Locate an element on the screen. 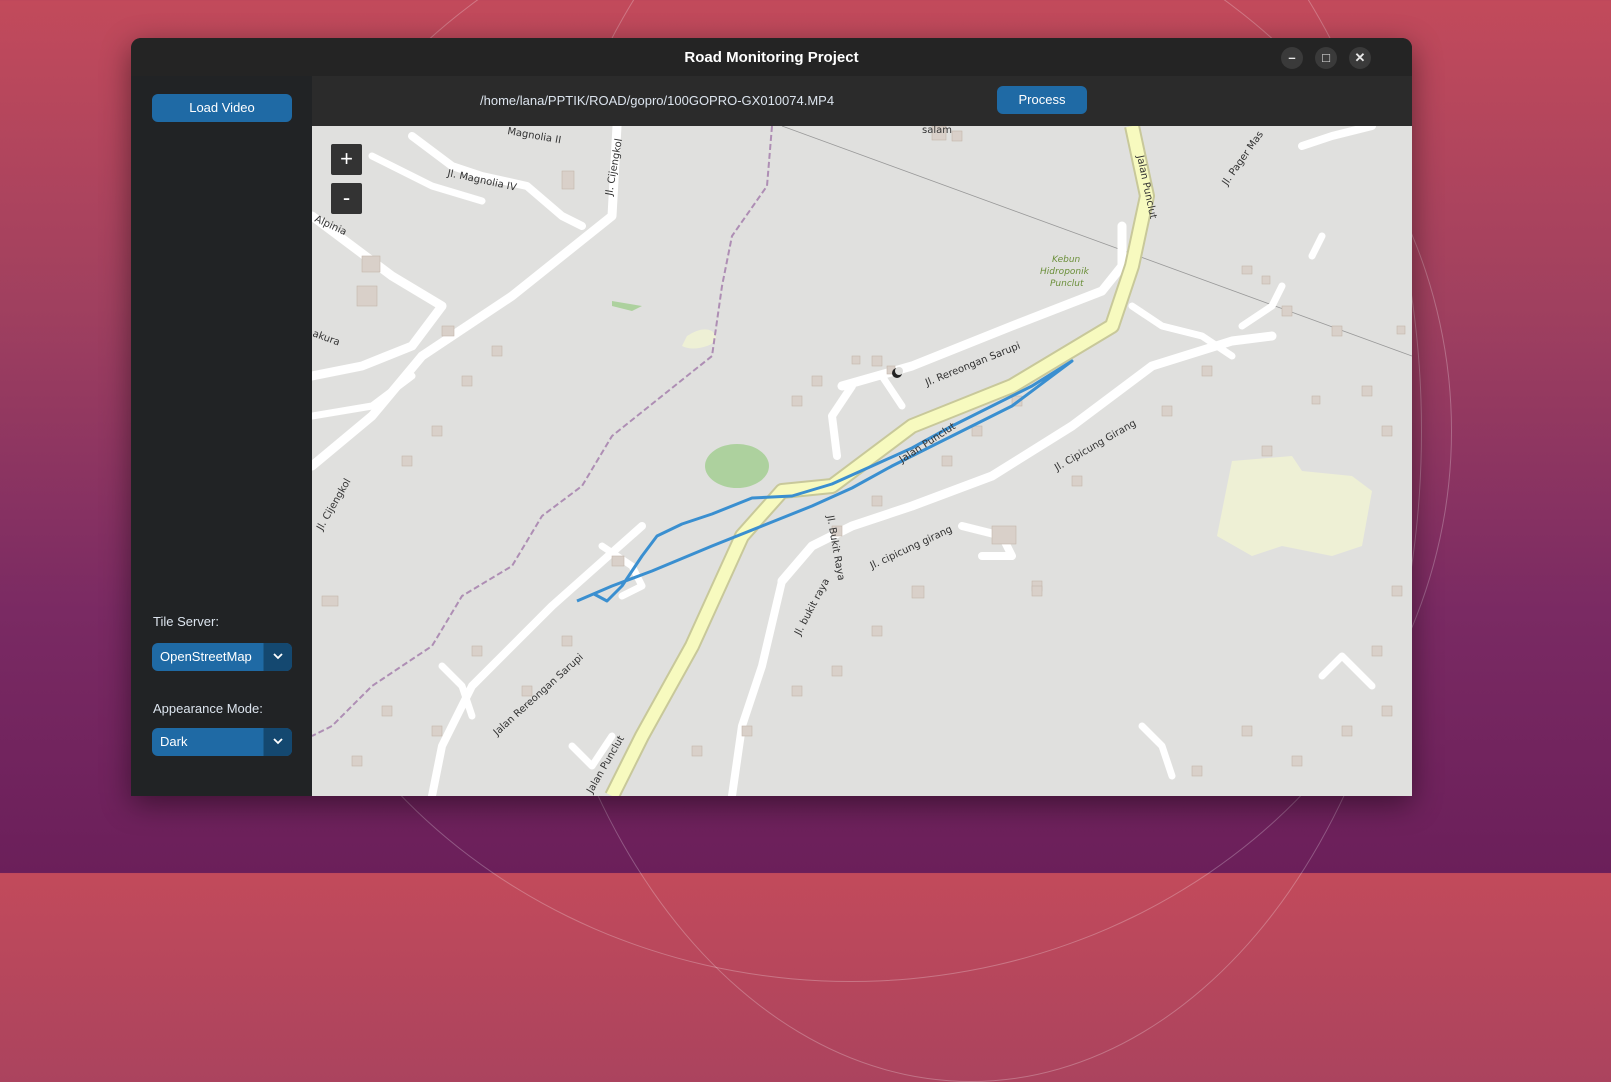  appearance-mode-label: Appearance Mode: is located at coordinates (208, 708).